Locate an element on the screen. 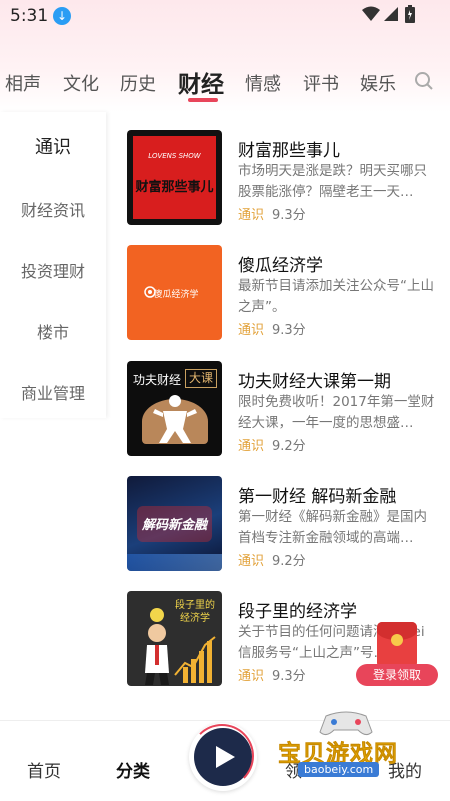  program-title: 功夫财经大课第一期 is located at coordinates (314, 382).